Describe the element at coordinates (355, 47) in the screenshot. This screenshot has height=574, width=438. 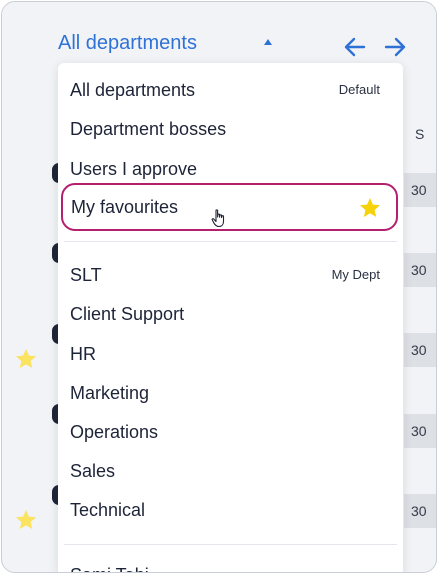
I see `arrow-left-icon` at that location.